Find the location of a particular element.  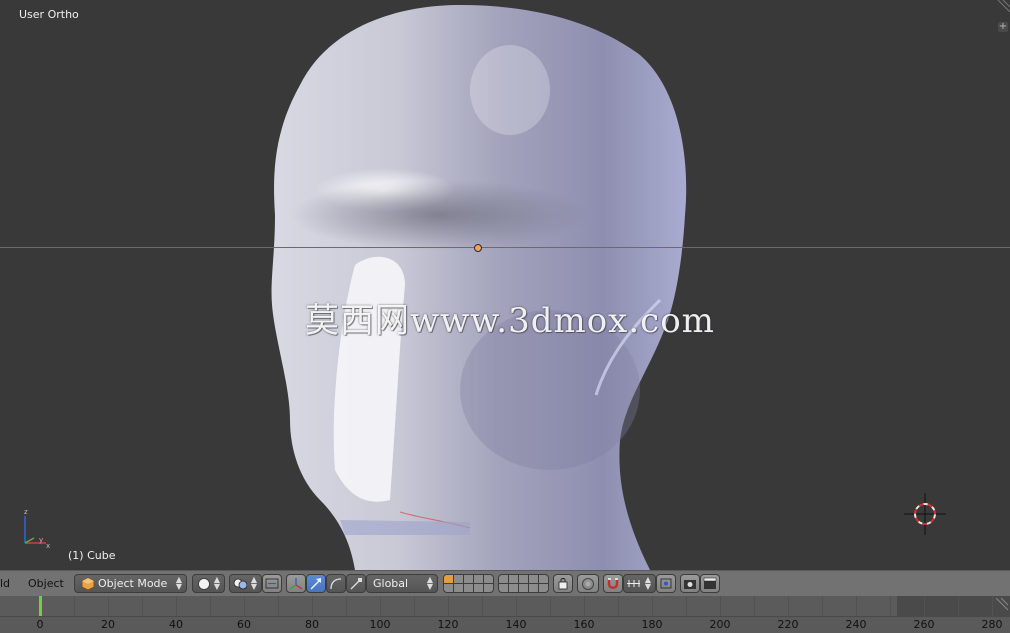

add-region-button: + is located at coordinates (1003, 27).